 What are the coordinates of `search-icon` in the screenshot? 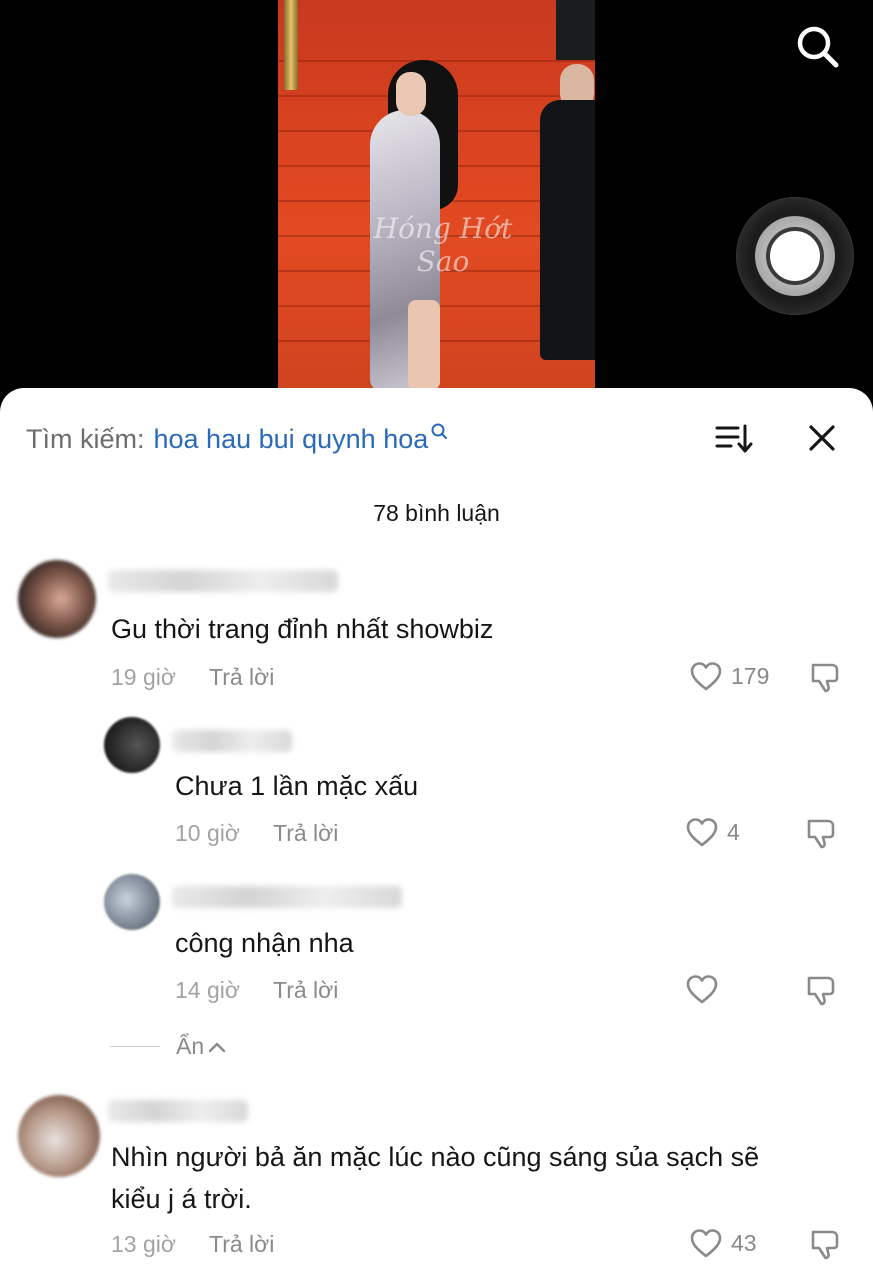 It's located at (817, 47).